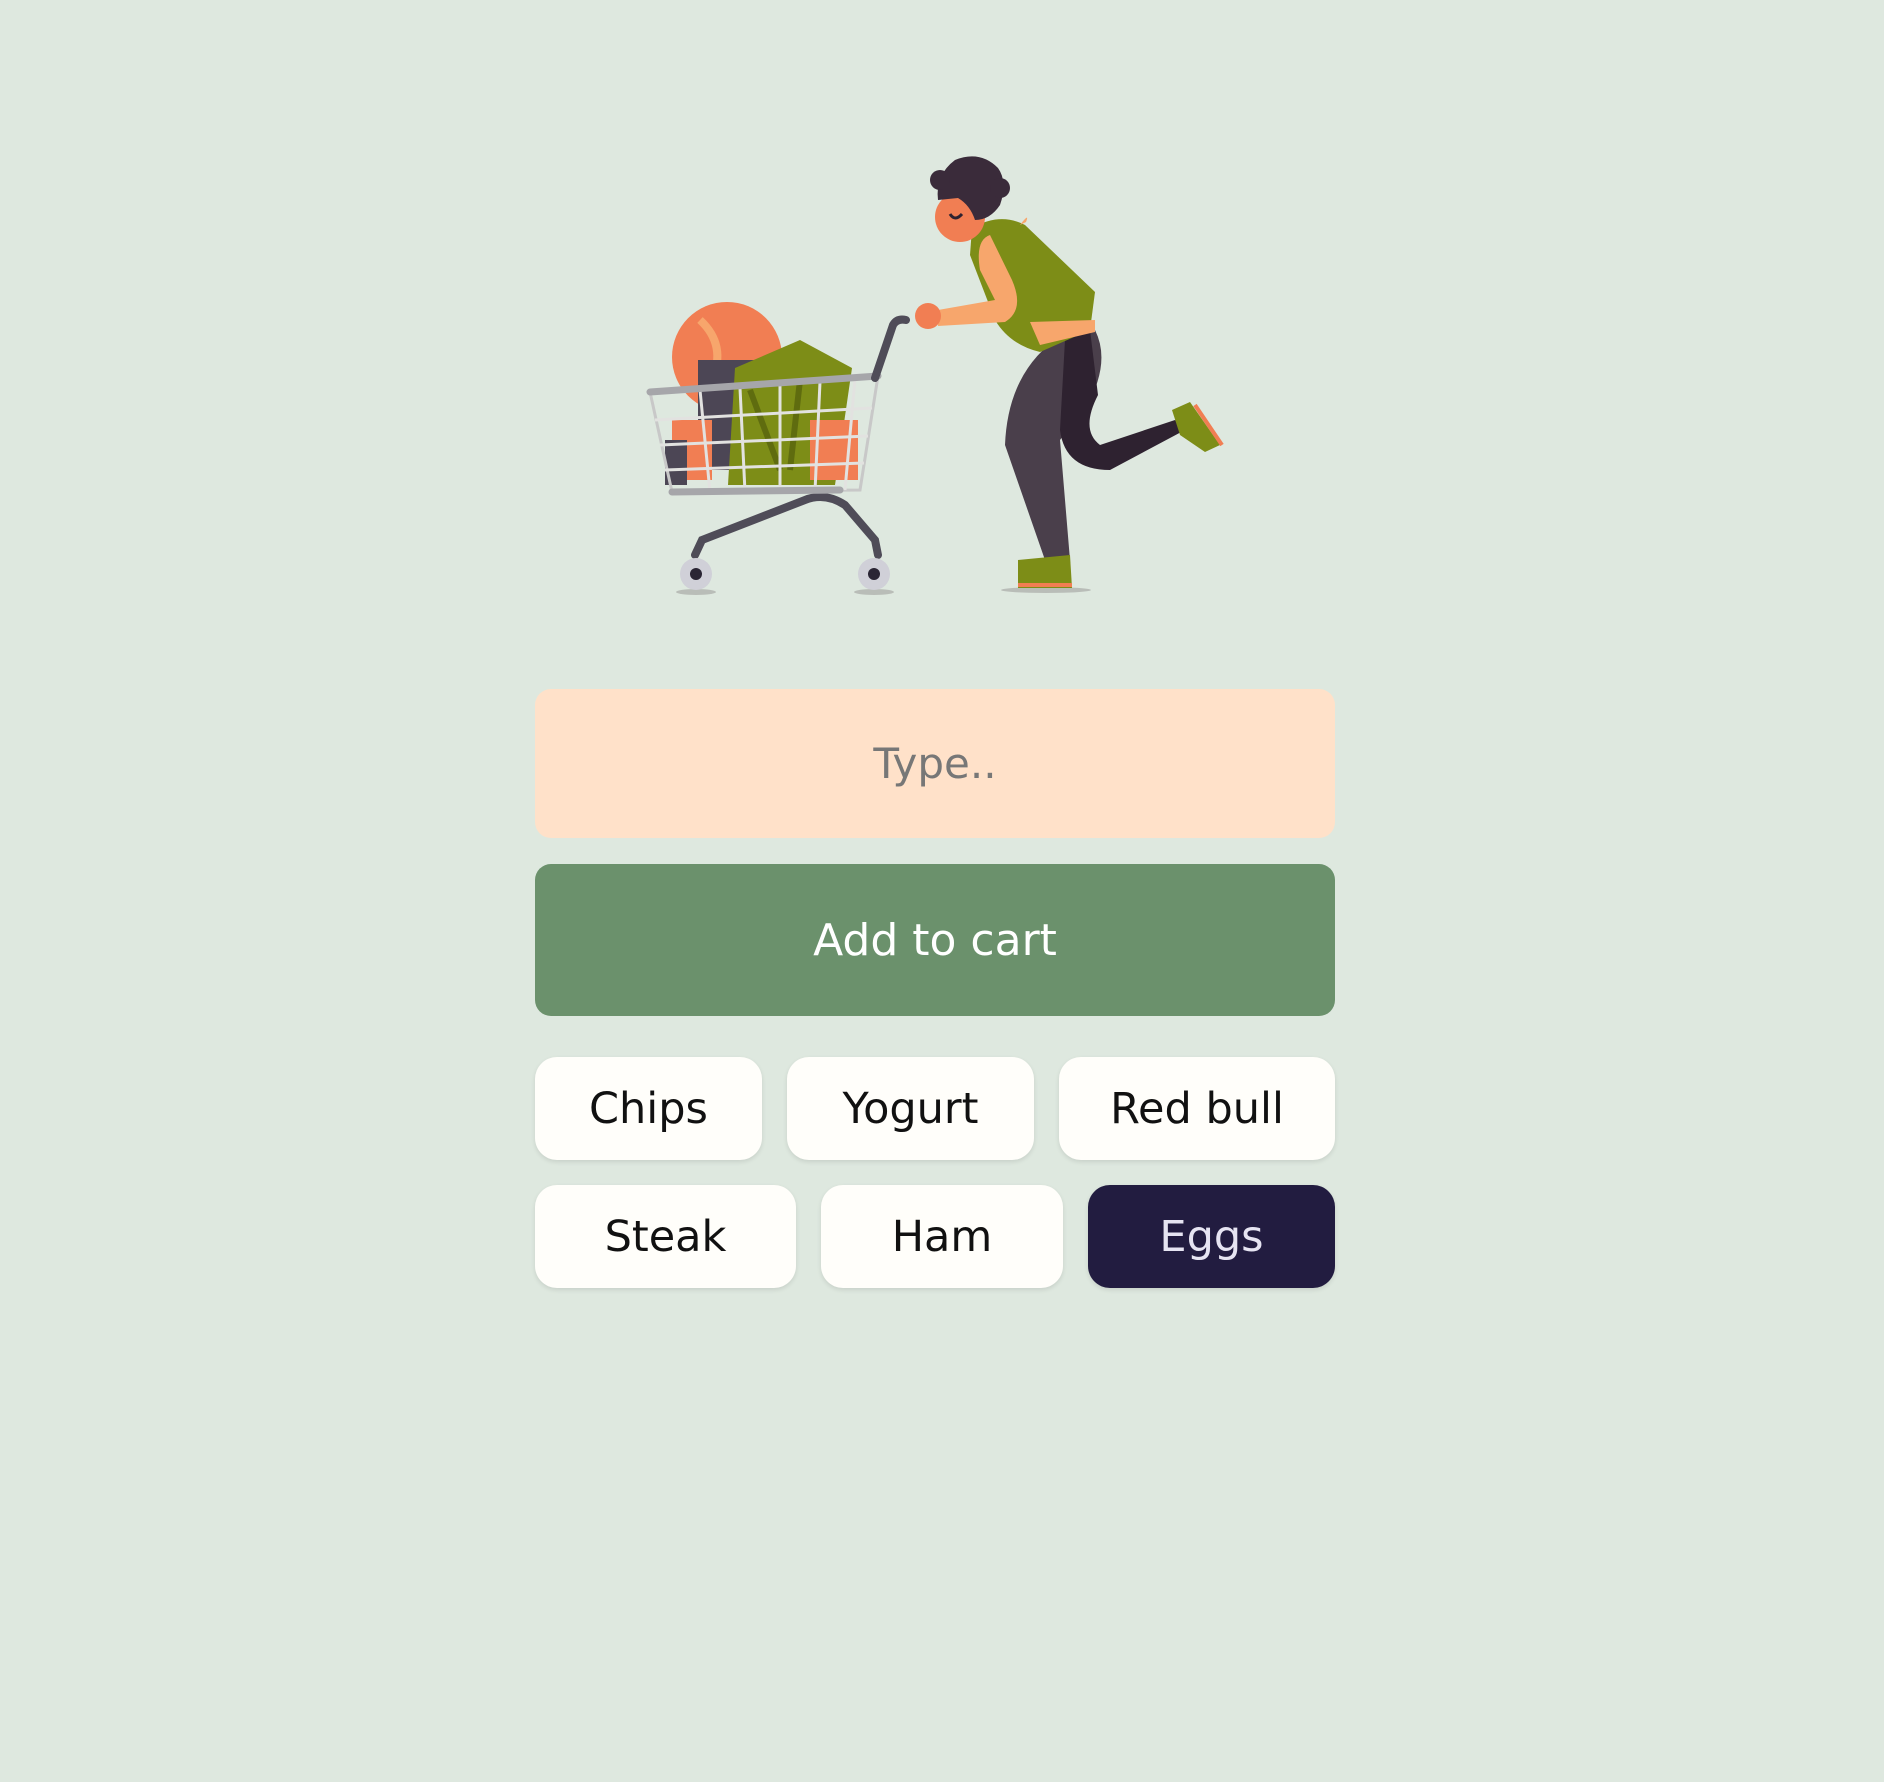 Image resolution: width=1884 pixels, height=1782 pixels. Describe the element at coordinates (935, 940) in the screenshot. I see `add-to-cart-button: Add to cart` at that location.